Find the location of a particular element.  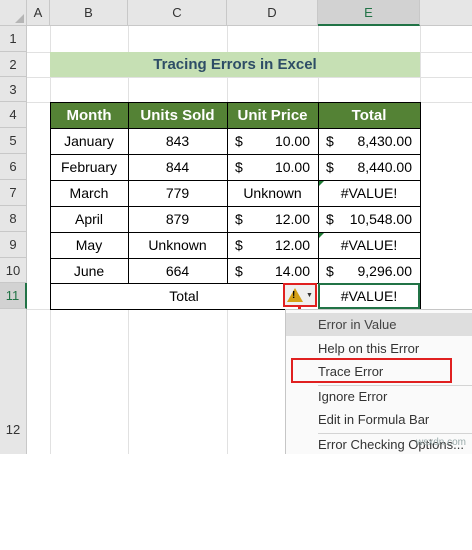

cell-units: 879 is located at coordinates (177, 219).